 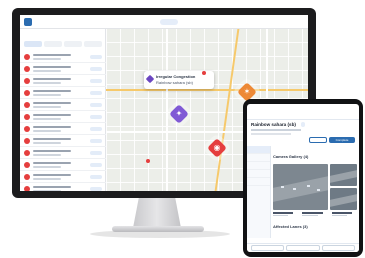 I want to click on panel-filter-tabs, so click(x=63, y=44).